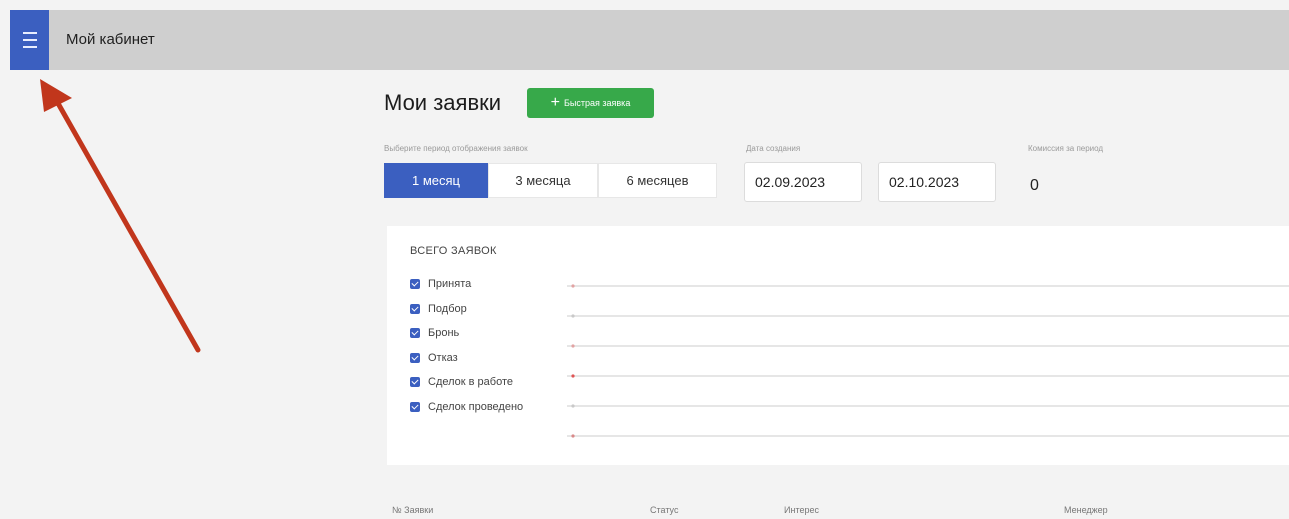 The height and width of the screenshot is (519, 1289). Describe the element at coordinates (801, 510) in the screenshot. I see `column-header-interest: Интерес` at that location.